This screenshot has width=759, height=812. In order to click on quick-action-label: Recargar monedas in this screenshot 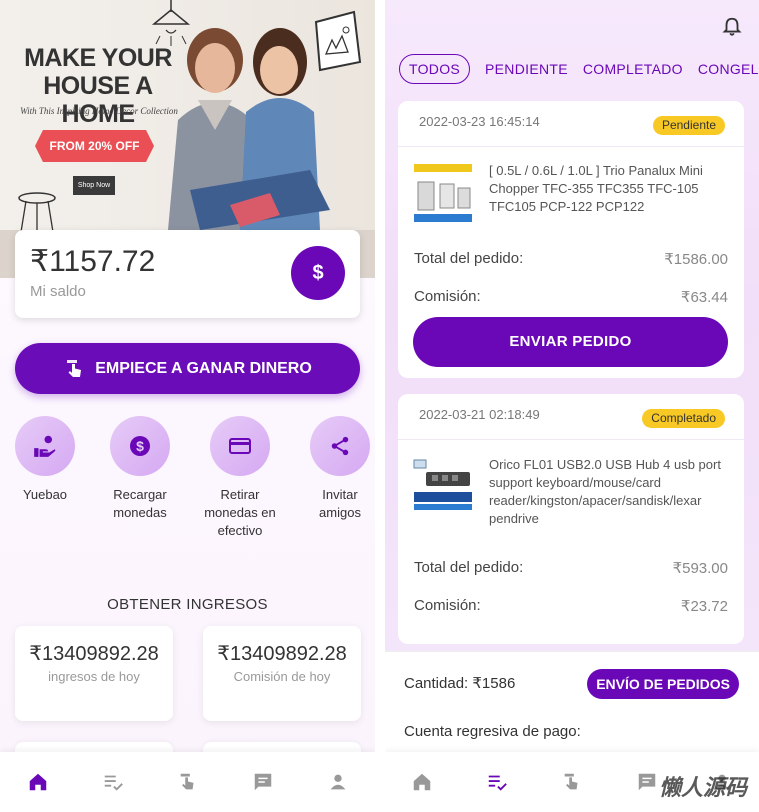, I will do `click(140, 503)`.